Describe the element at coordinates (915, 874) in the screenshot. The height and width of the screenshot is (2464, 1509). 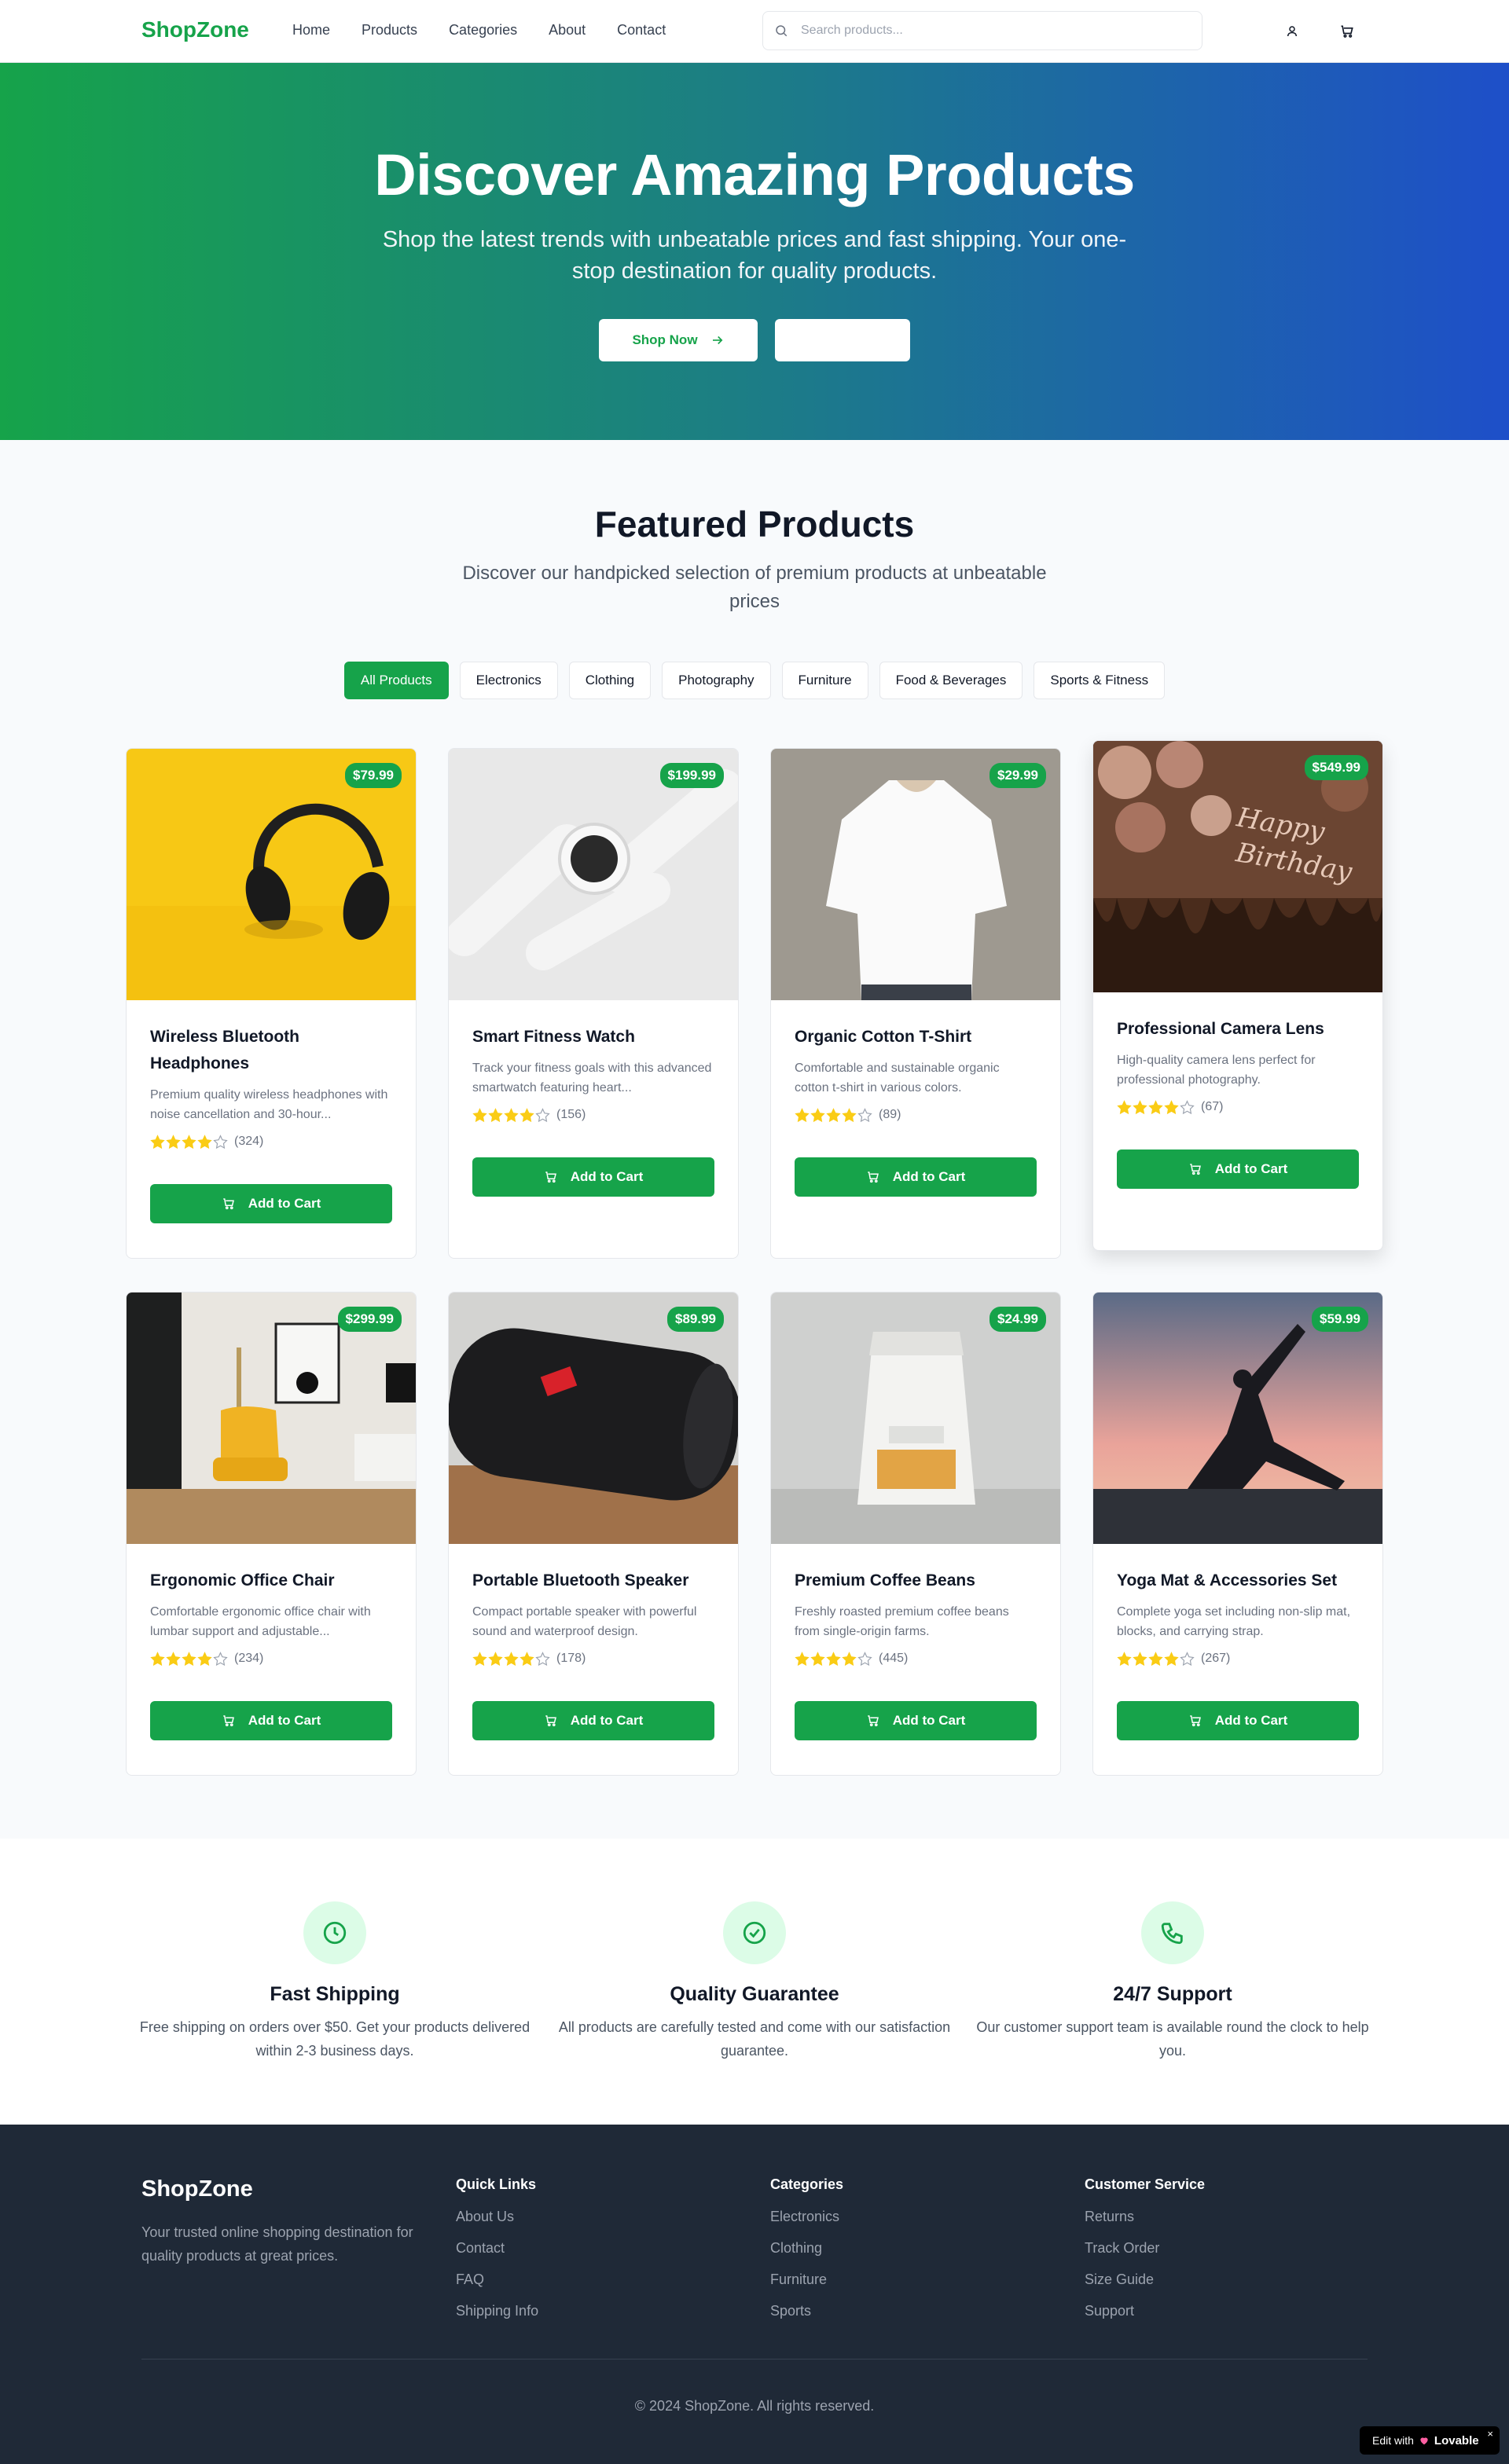
I see `product-image-tshirt: $29.99` at that location.